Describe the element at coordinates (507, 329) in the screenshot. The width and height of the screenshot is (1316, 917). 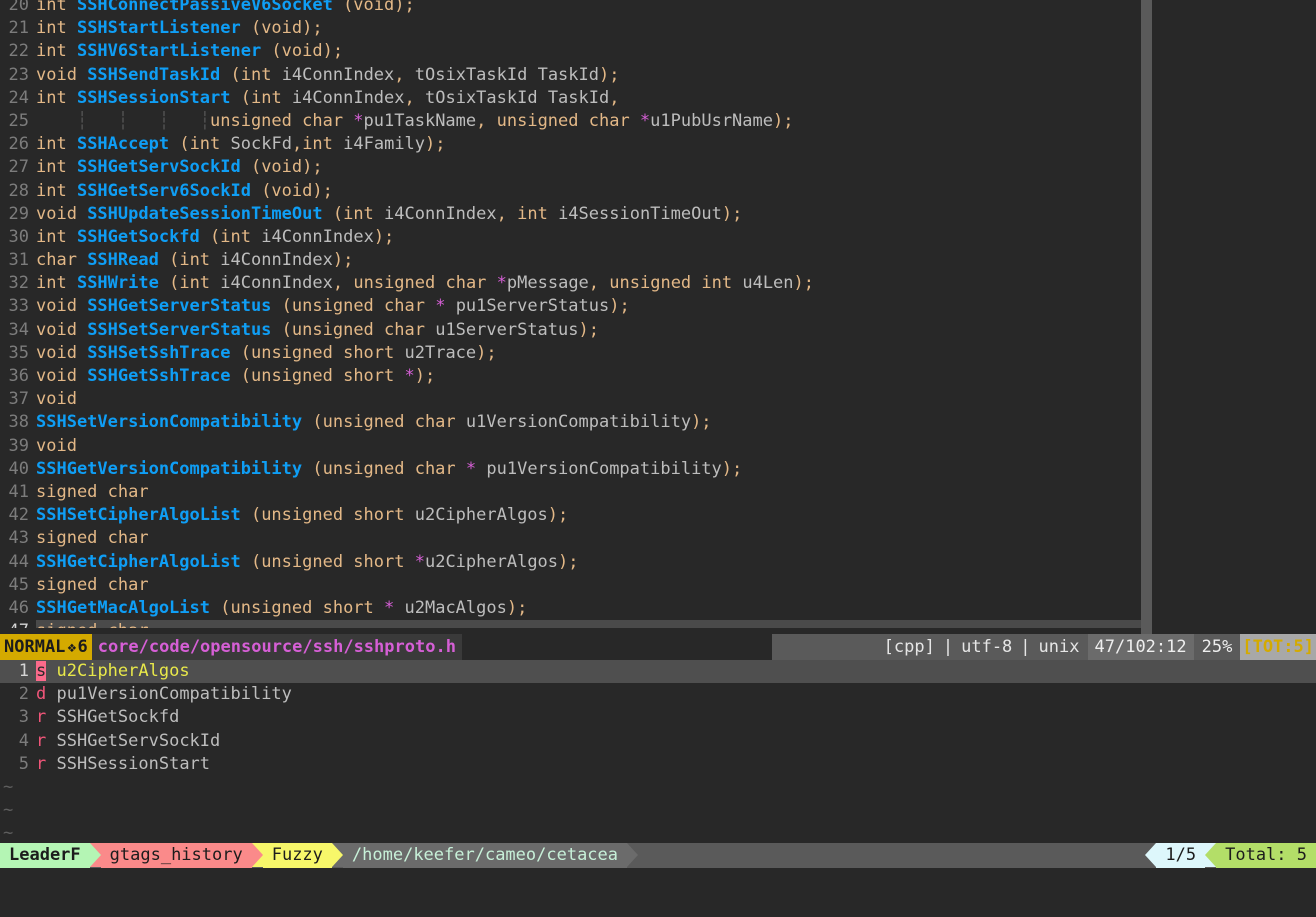
I see `code-token-id: u1ServerStatus` at that location.